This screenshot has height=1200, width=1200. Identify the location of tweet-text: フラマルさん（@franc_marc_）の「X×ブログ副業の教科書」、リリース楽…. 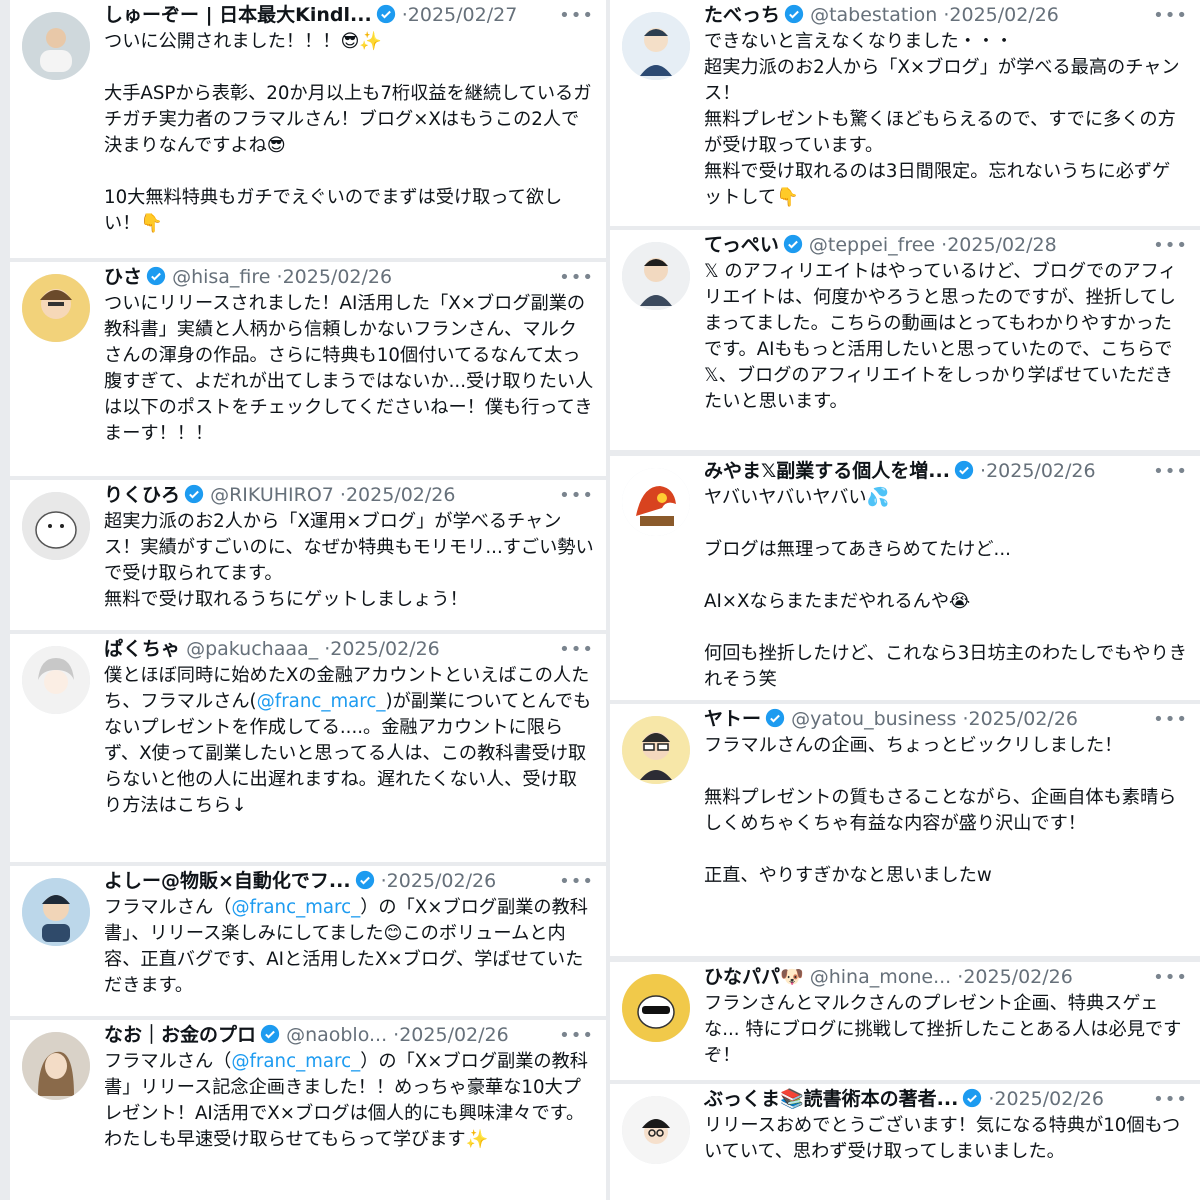
(349, 947).